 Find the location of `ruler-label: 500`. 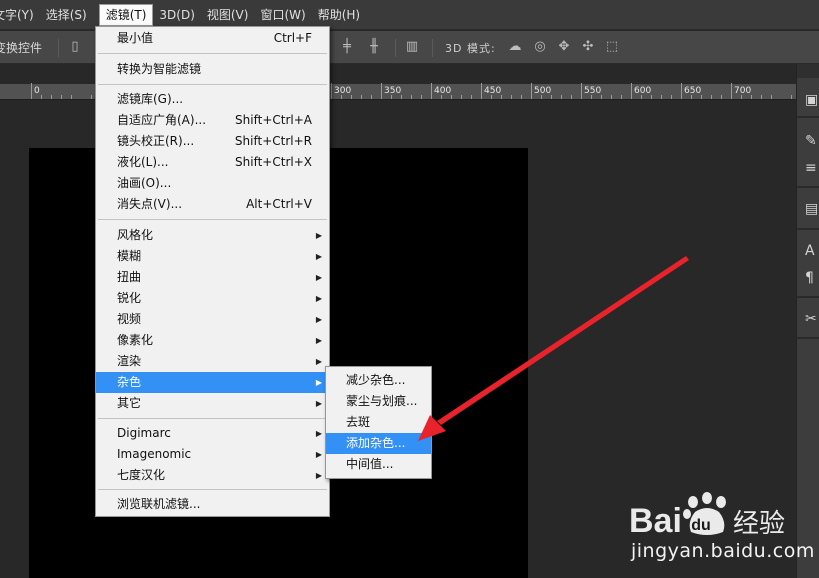

ruler-label: 500 is located at coordinates (543, 91).